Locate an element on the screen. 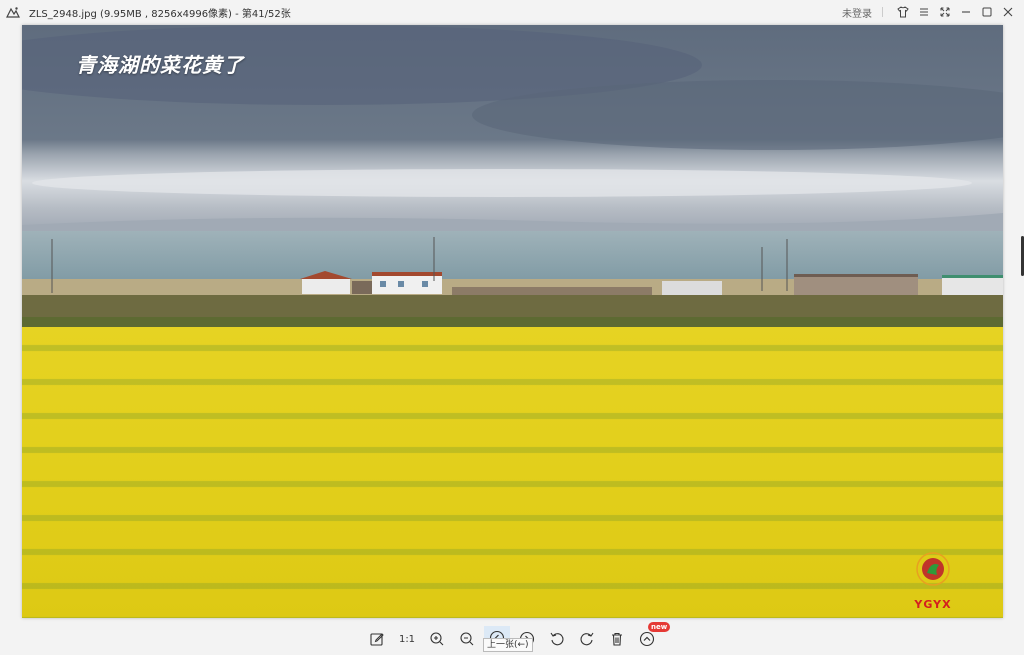 Image resolution: width=1024 pixels, height=655 pixels. more-button: new is located at coordinates (652, 637).